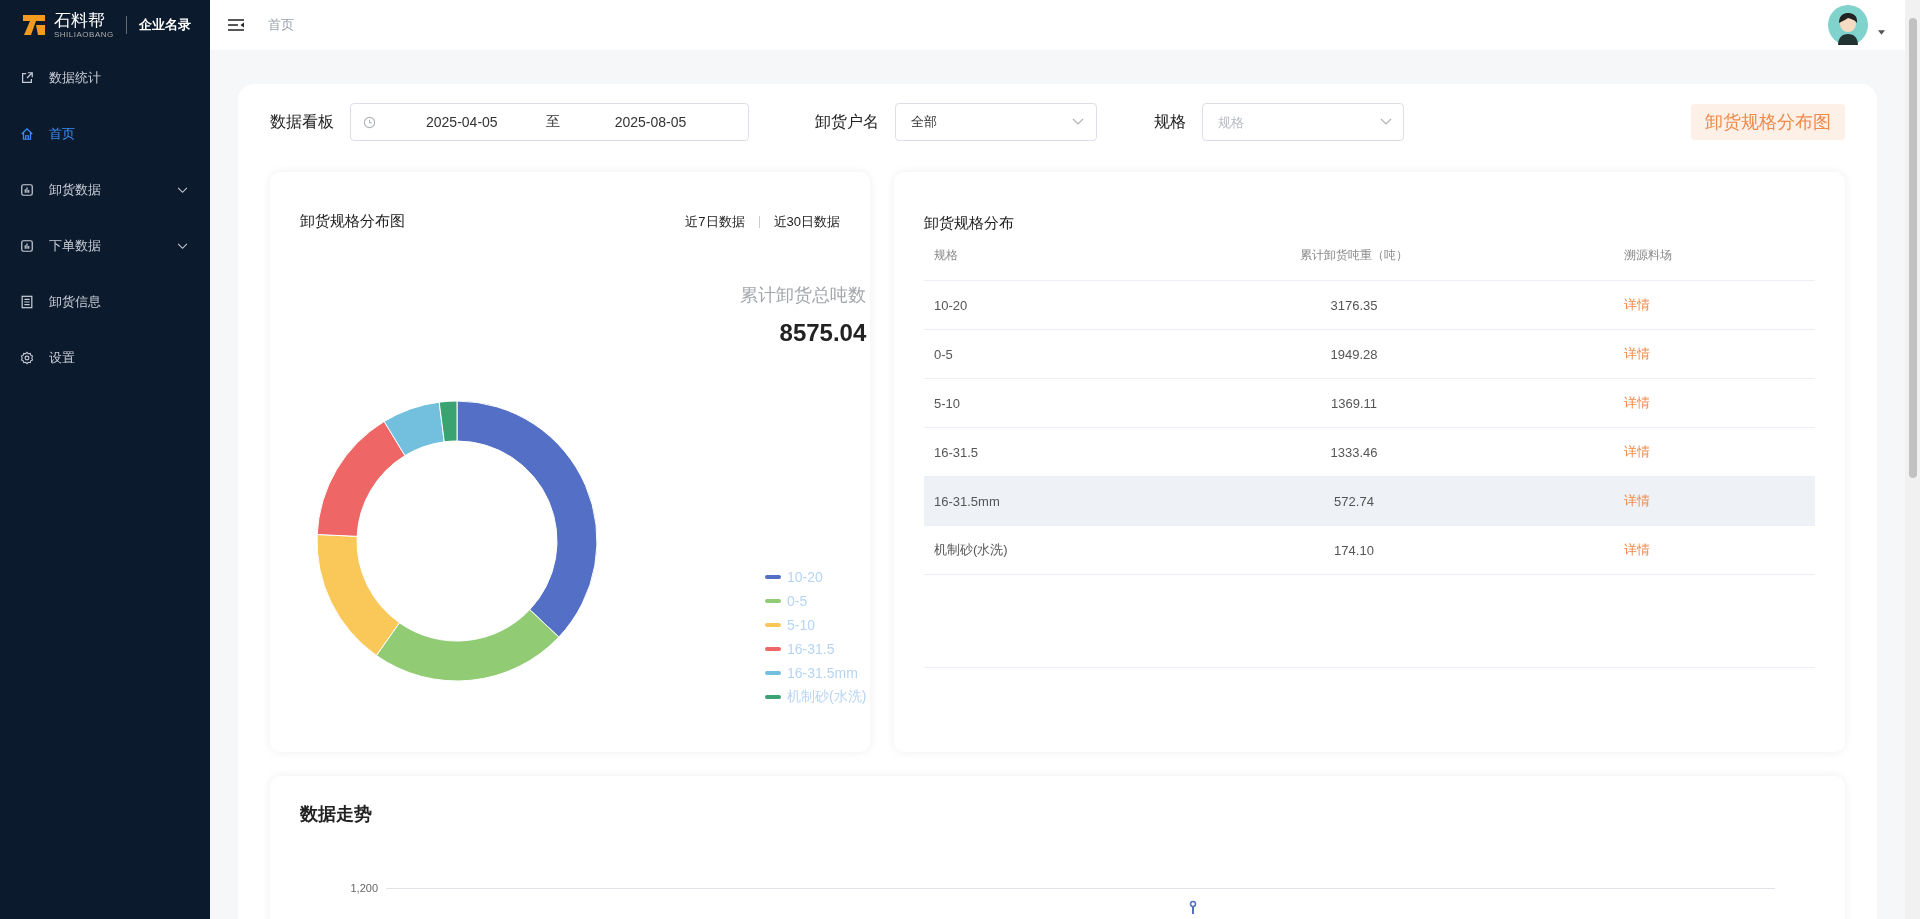  Describe the element at coordinates (369, 122) in the screenshot. I see `clock-icon` at that location.